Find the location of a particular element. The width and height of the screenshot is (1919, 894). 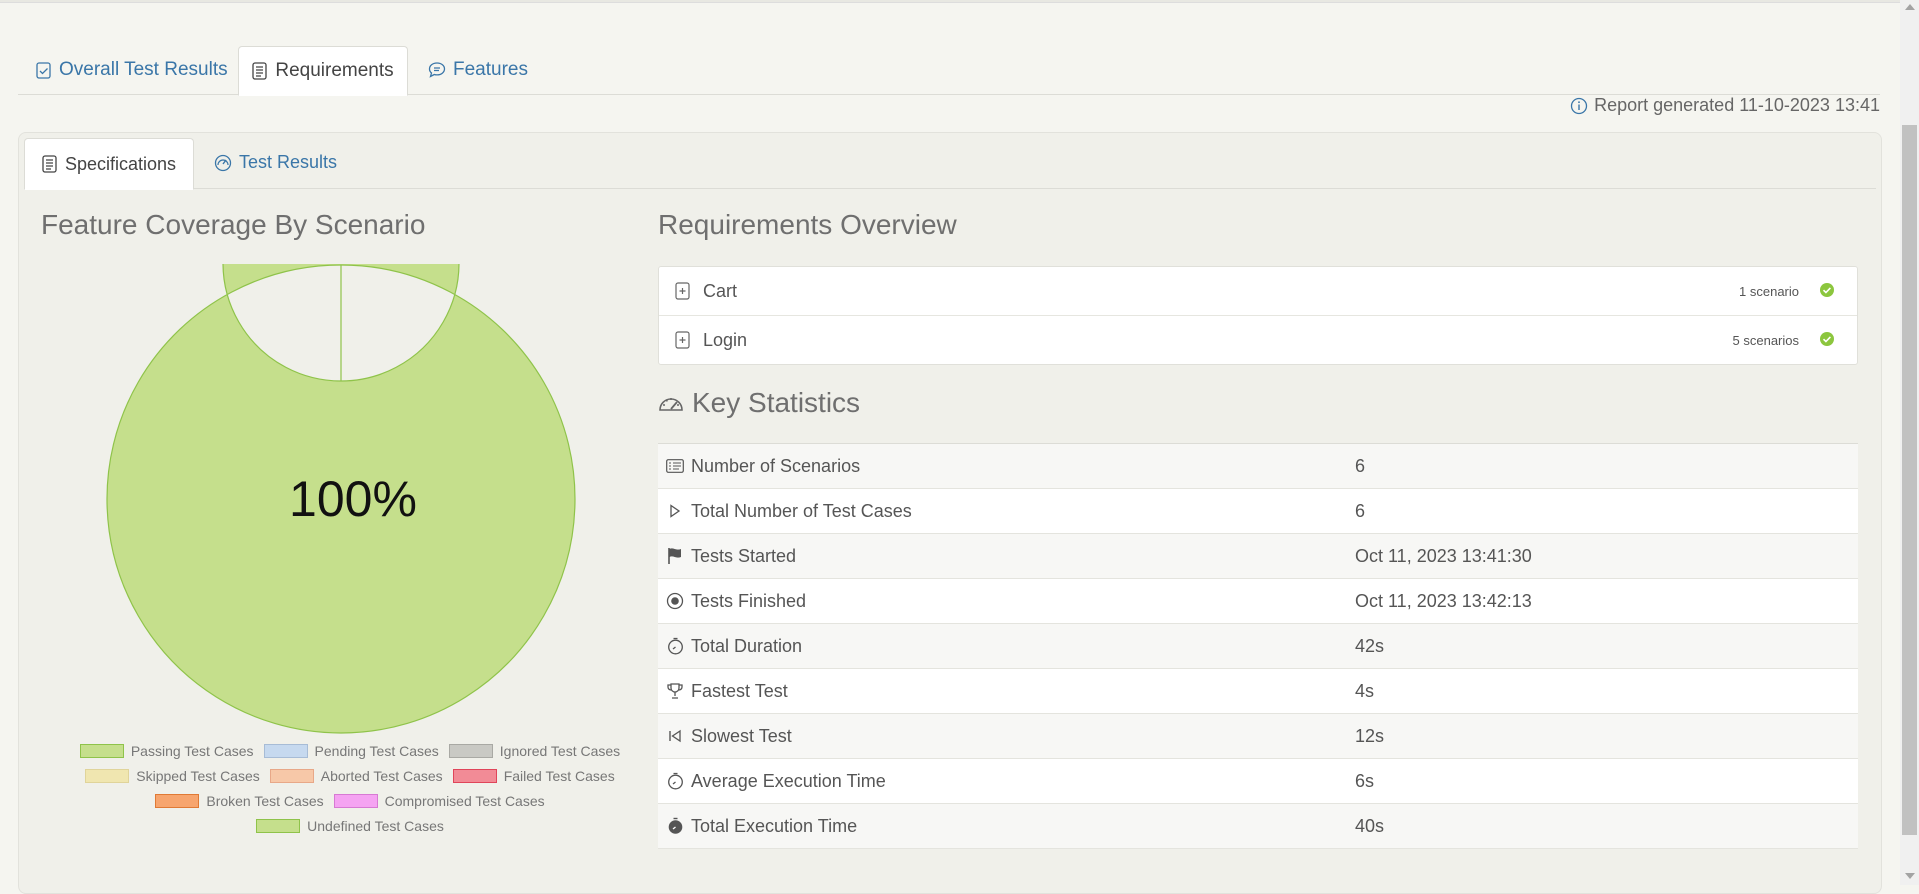

stat-value: 42s is located at coordinates (1370, 645).